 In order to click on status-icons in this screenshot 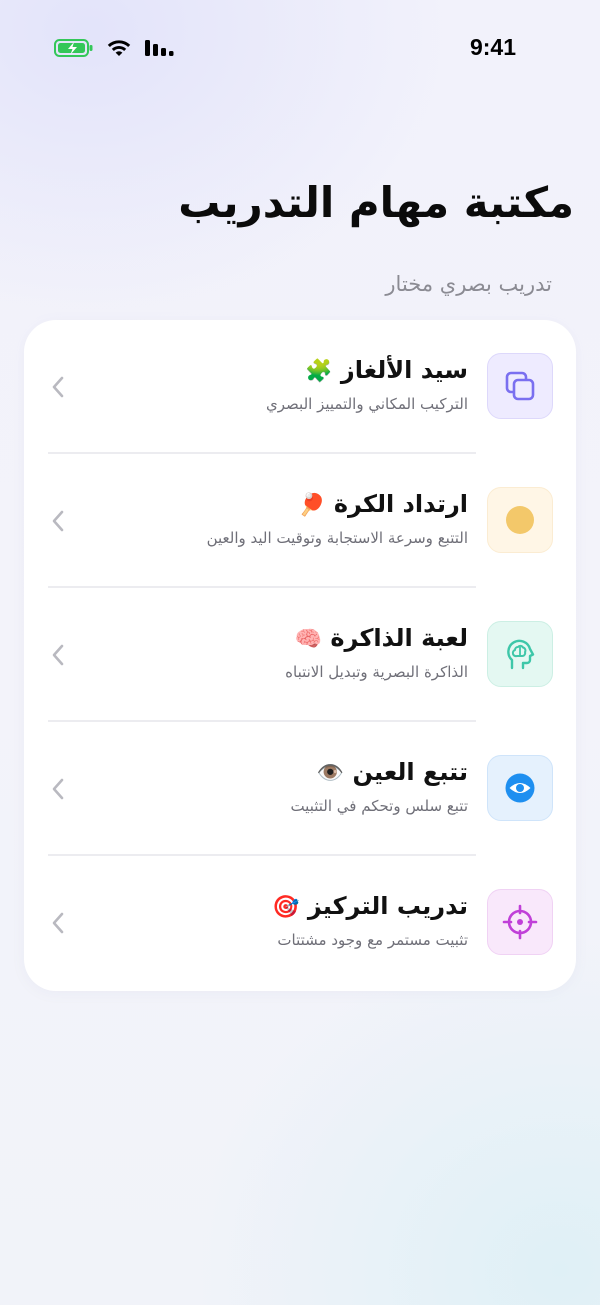, I will do `click(114, 48)`.